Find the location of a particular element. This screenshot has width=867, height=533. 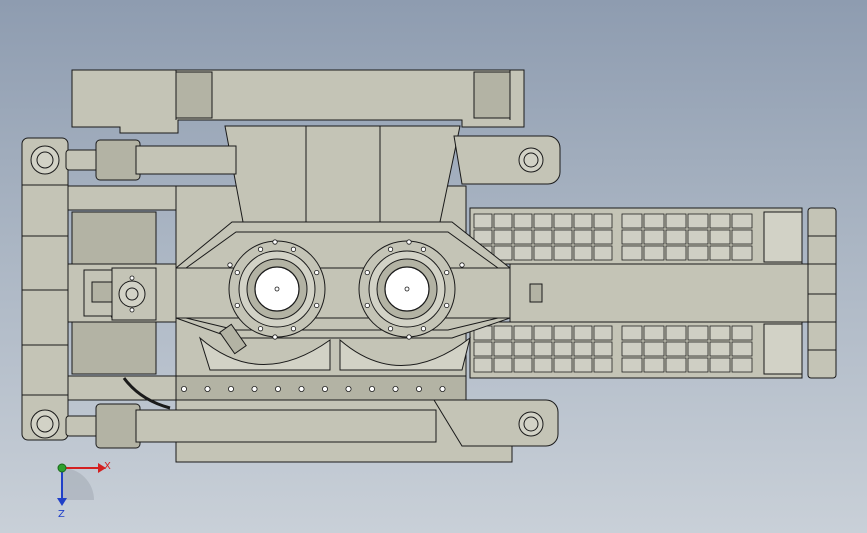

bearing-left is located at coordinates (277, 289).